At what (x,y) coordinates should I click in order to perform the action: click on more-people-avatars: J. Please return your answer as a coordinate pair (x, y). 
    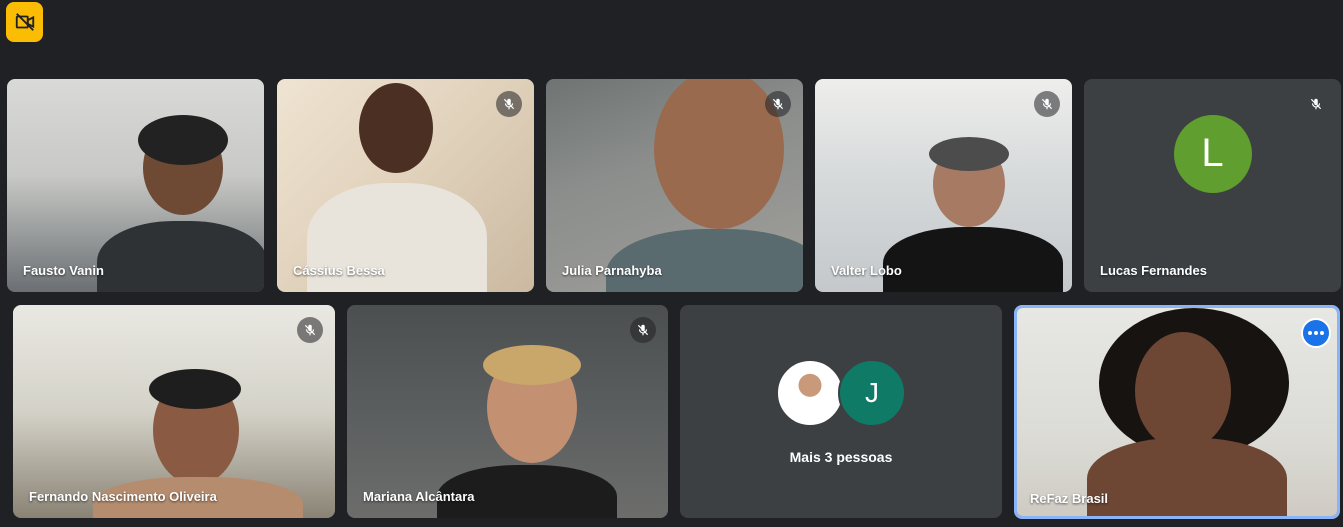
    Looking at the image, I should click on (841, 393).